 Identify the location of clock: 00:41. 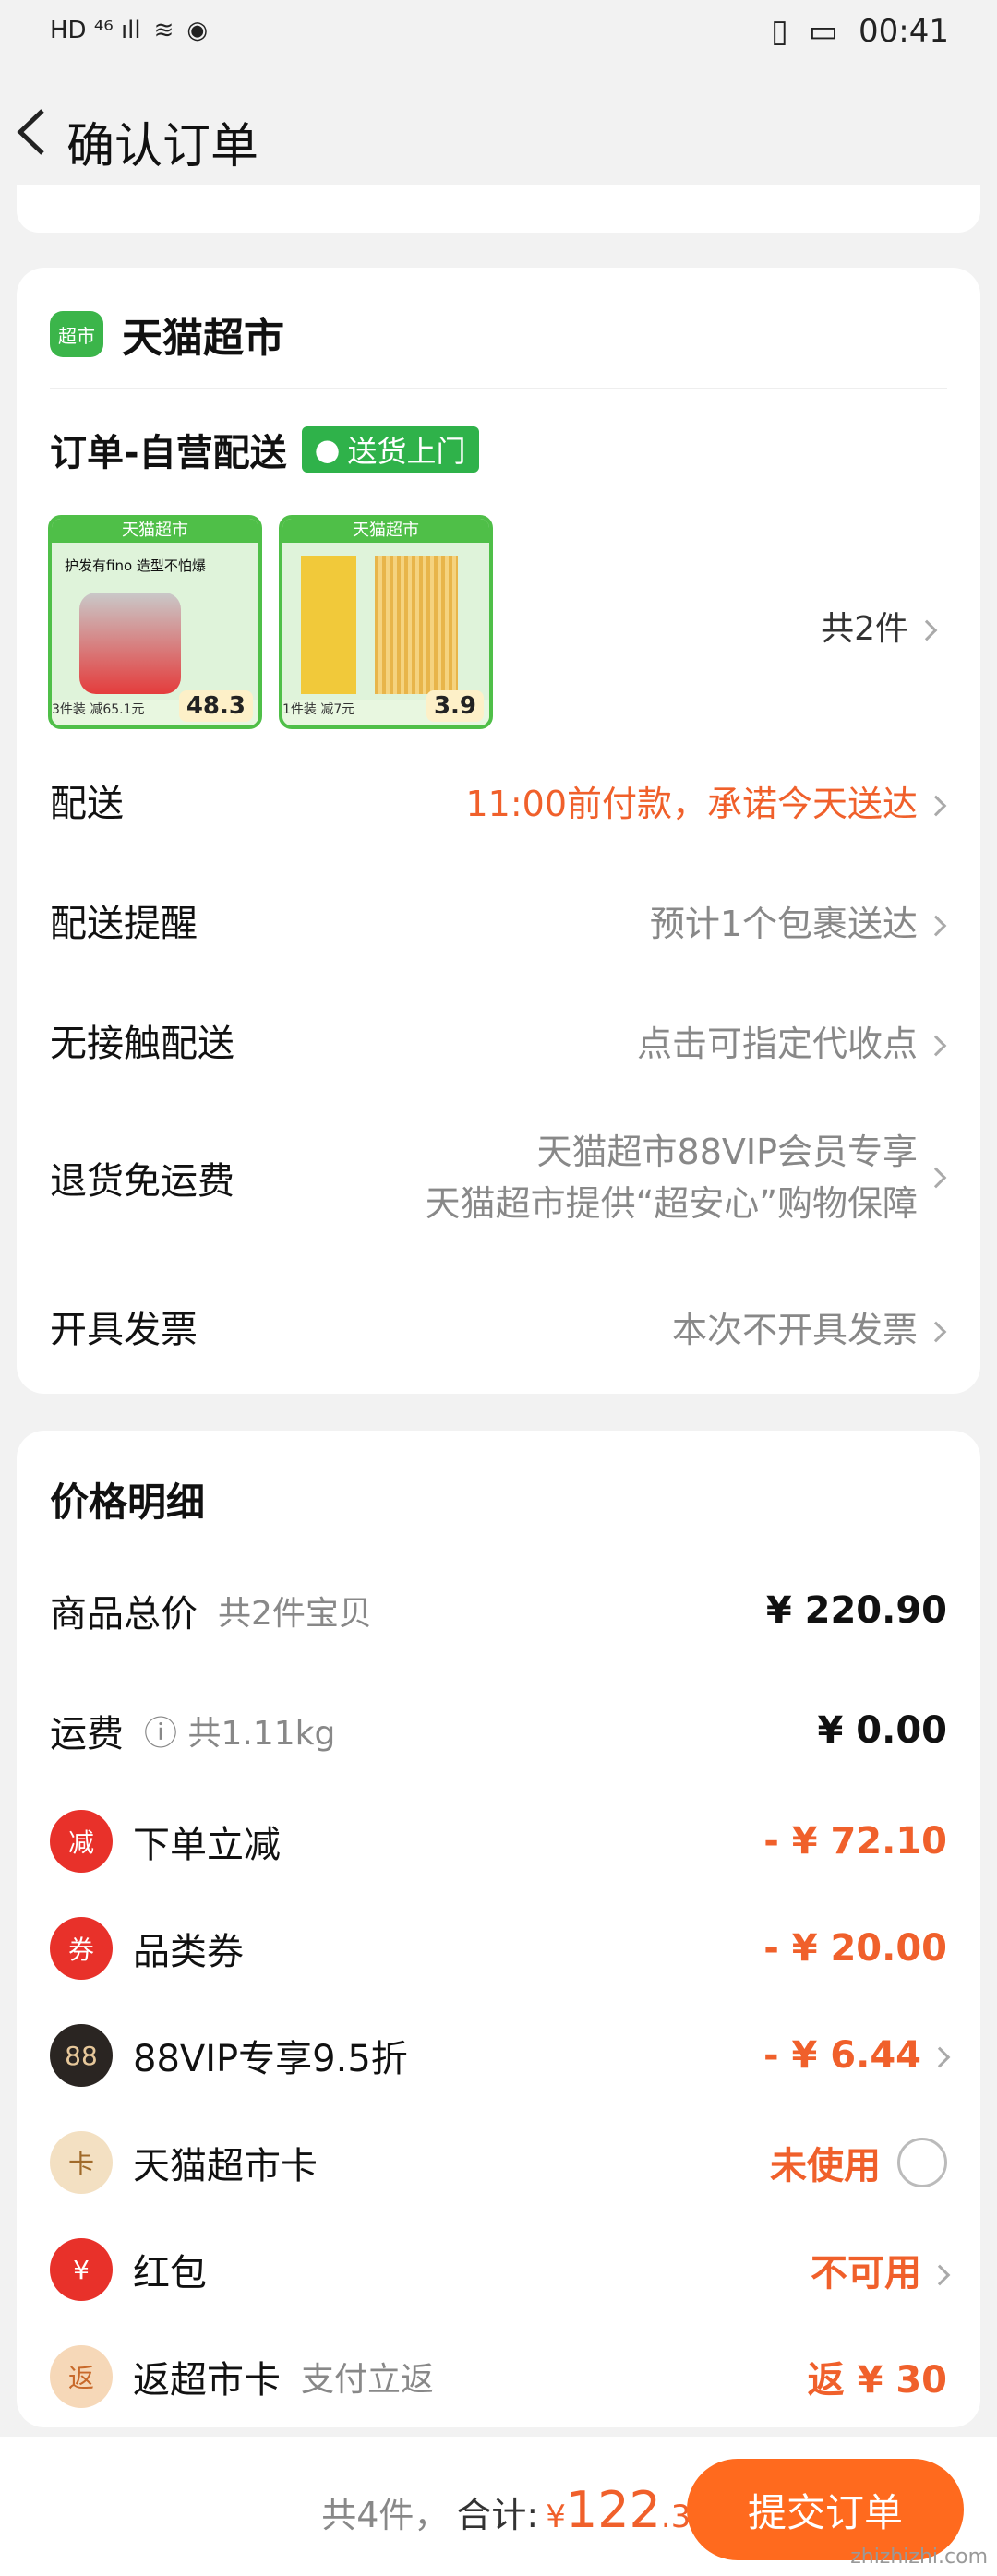
(904, 32).